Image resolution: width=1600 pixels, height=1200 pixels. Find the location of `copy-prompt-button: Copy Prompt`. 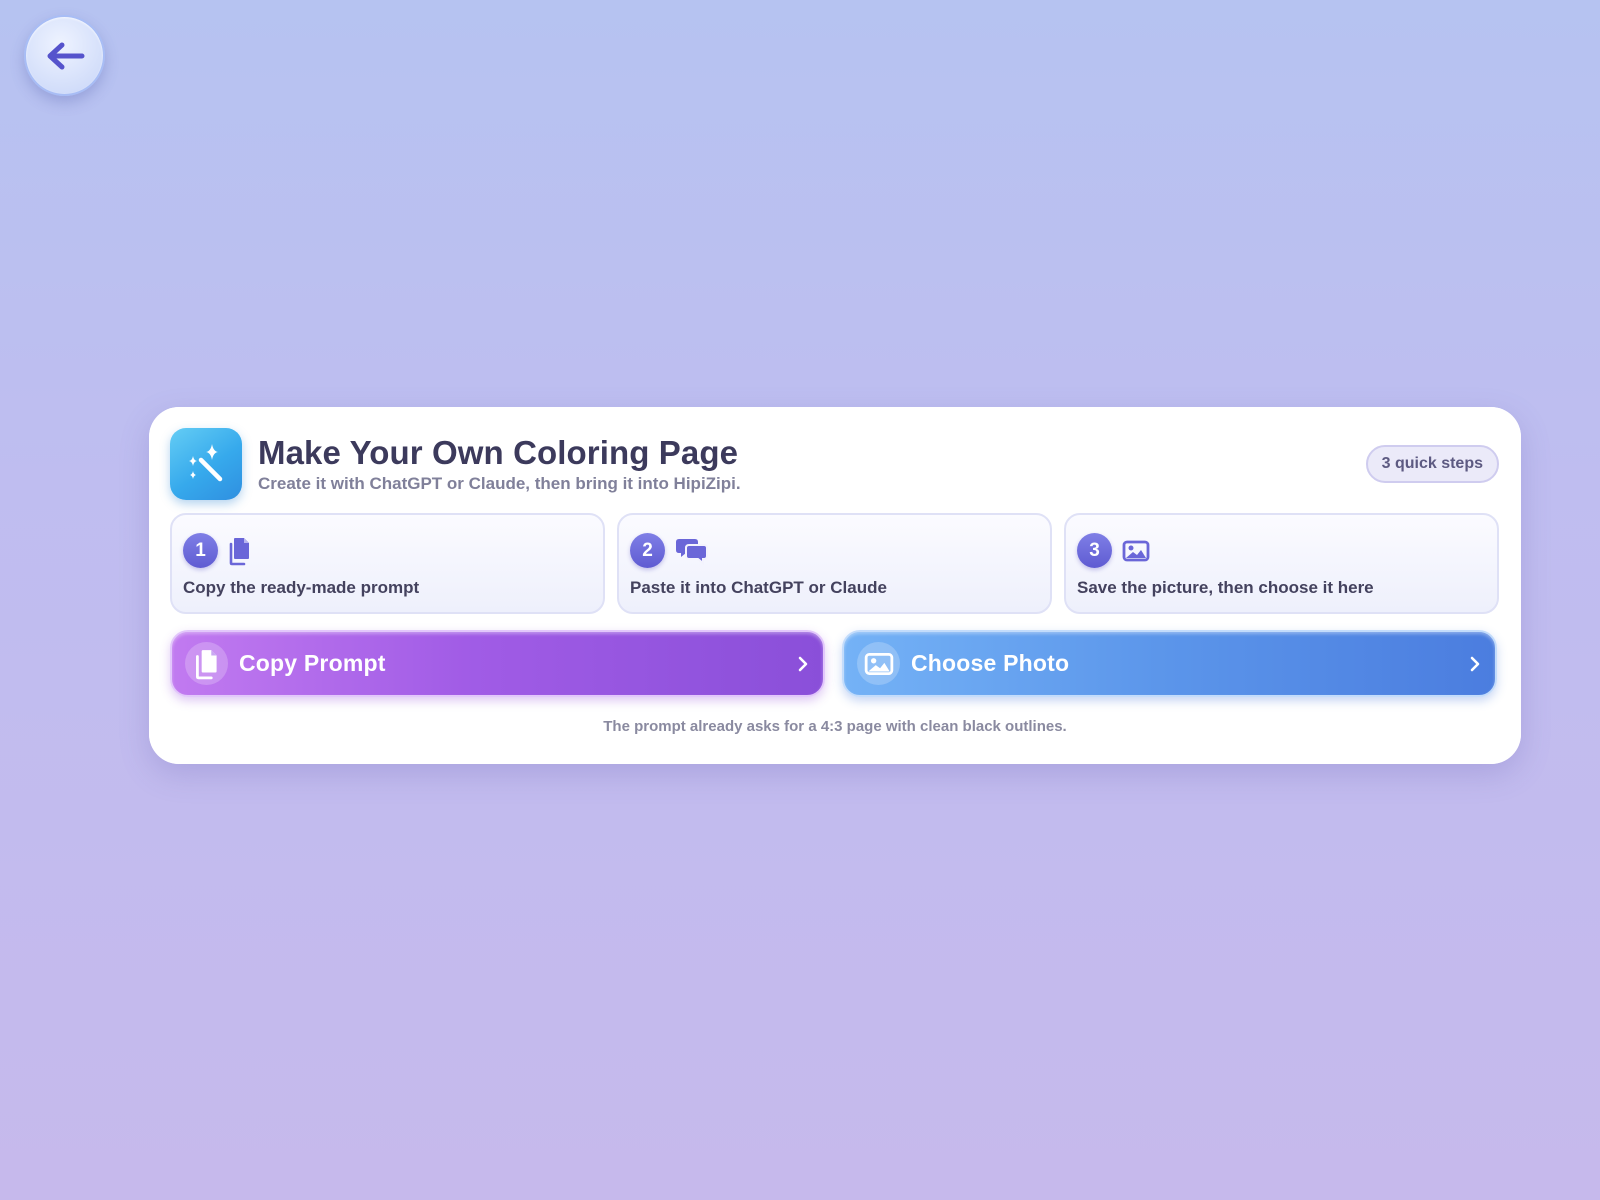

copy-prompt-button: Copy Prompt is located at coordinates (497, 663).